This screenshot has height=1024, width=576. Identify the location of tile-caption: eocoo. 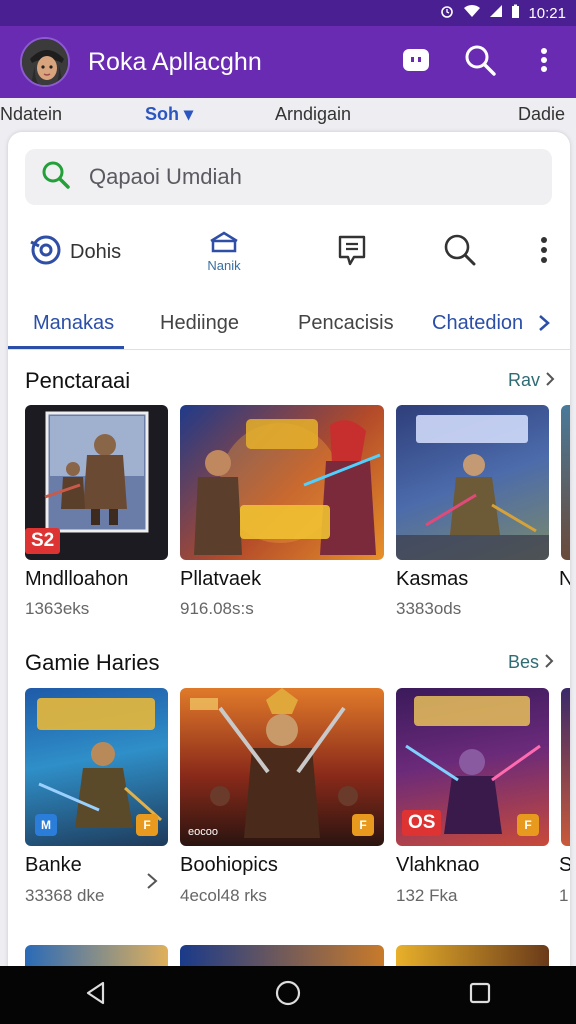
(203, 832).